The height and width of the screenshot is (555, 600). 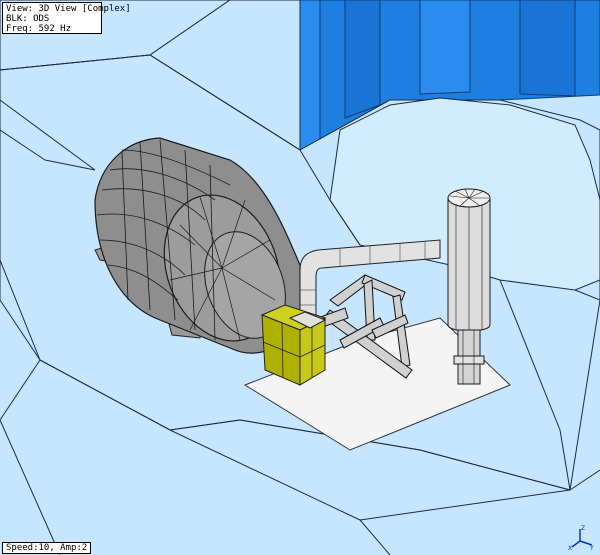 I want to click on frequency-label: Freq: 592 Hz, so click(x=39, y=29).